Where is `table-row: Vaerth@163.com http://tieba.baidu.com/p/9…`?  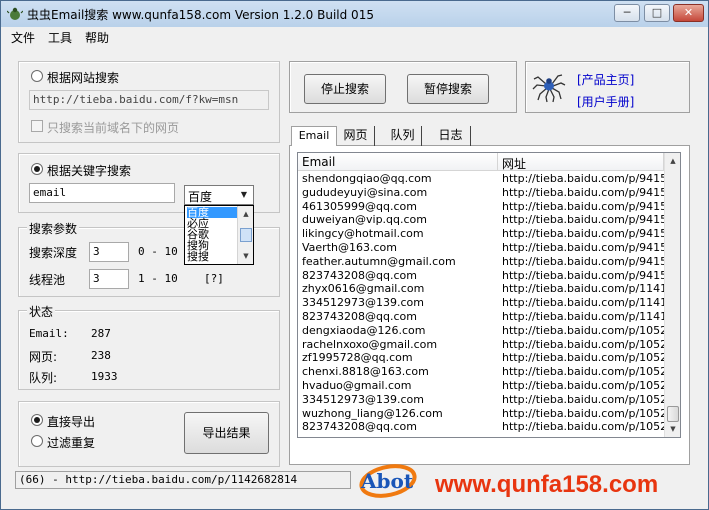
table-row: Vaerth@163.com http://tieba.baidu.com/p/9… is located at coordinates (481, 248).